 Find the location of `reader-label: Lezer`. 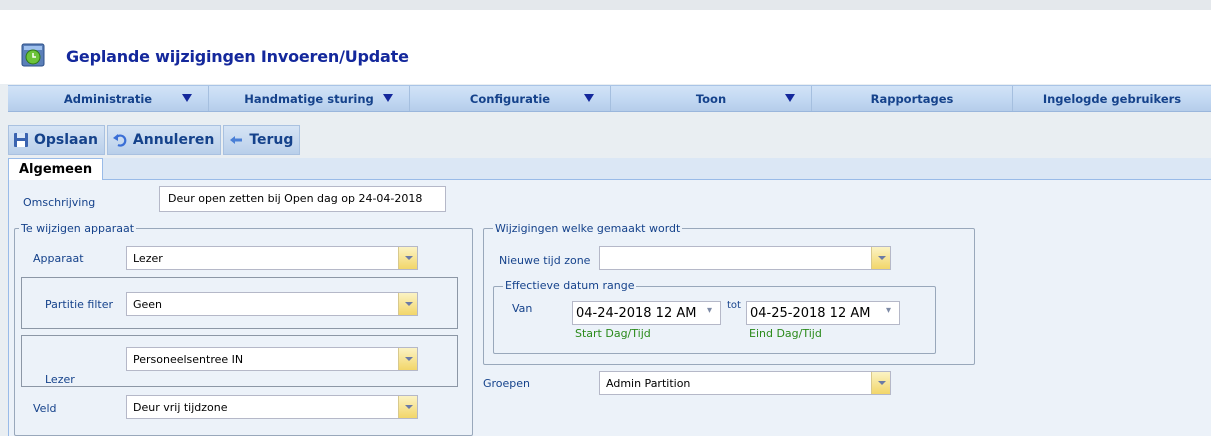

reader-label: Lezer is located at coordinates (60, 379).